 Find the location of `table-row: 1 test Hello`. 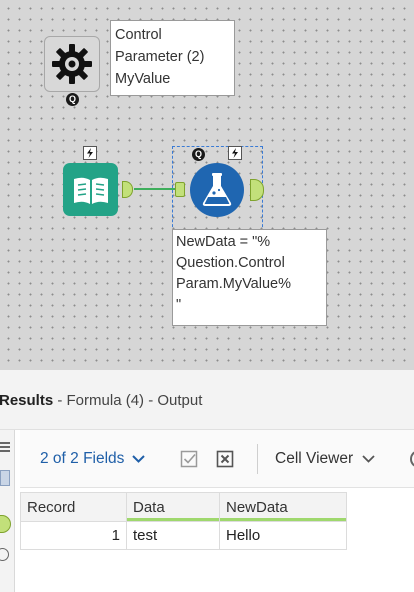

table-row: 1 test Hello is located at coordinates (183, 535).